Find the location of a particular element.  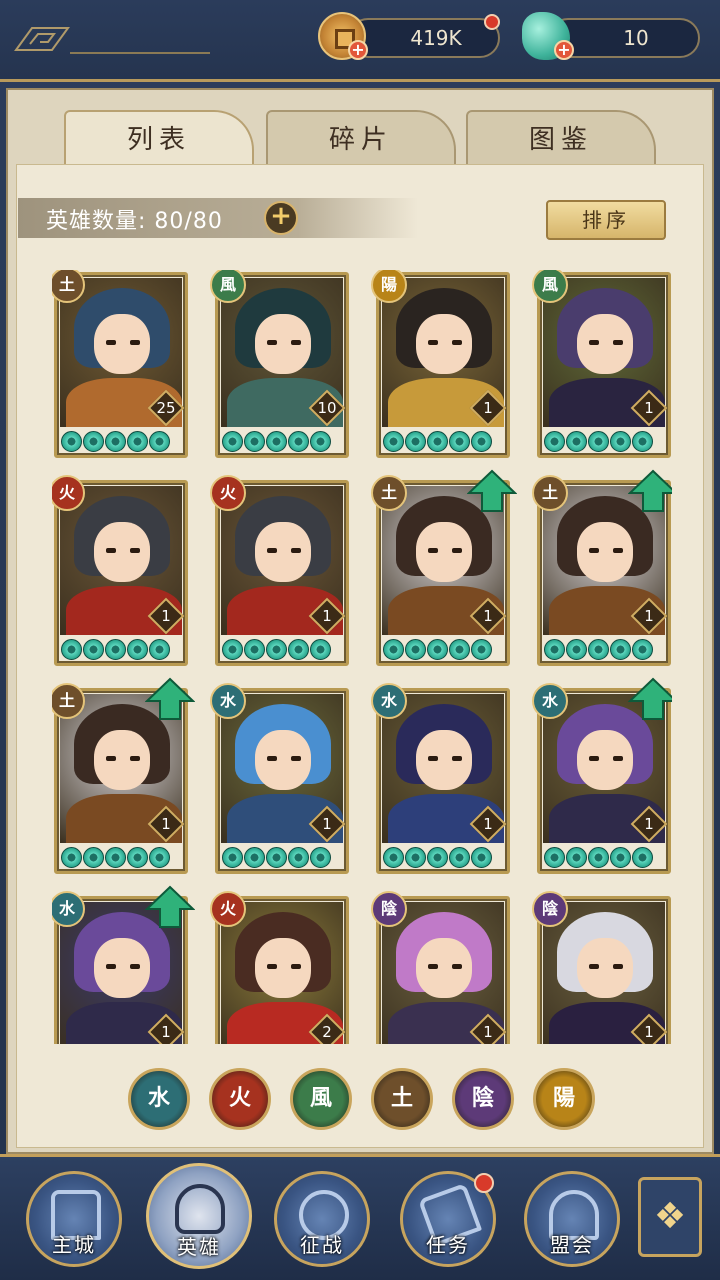

tab-bar: 碎片 图鉴 列表 is located at coordinates (360, 138).